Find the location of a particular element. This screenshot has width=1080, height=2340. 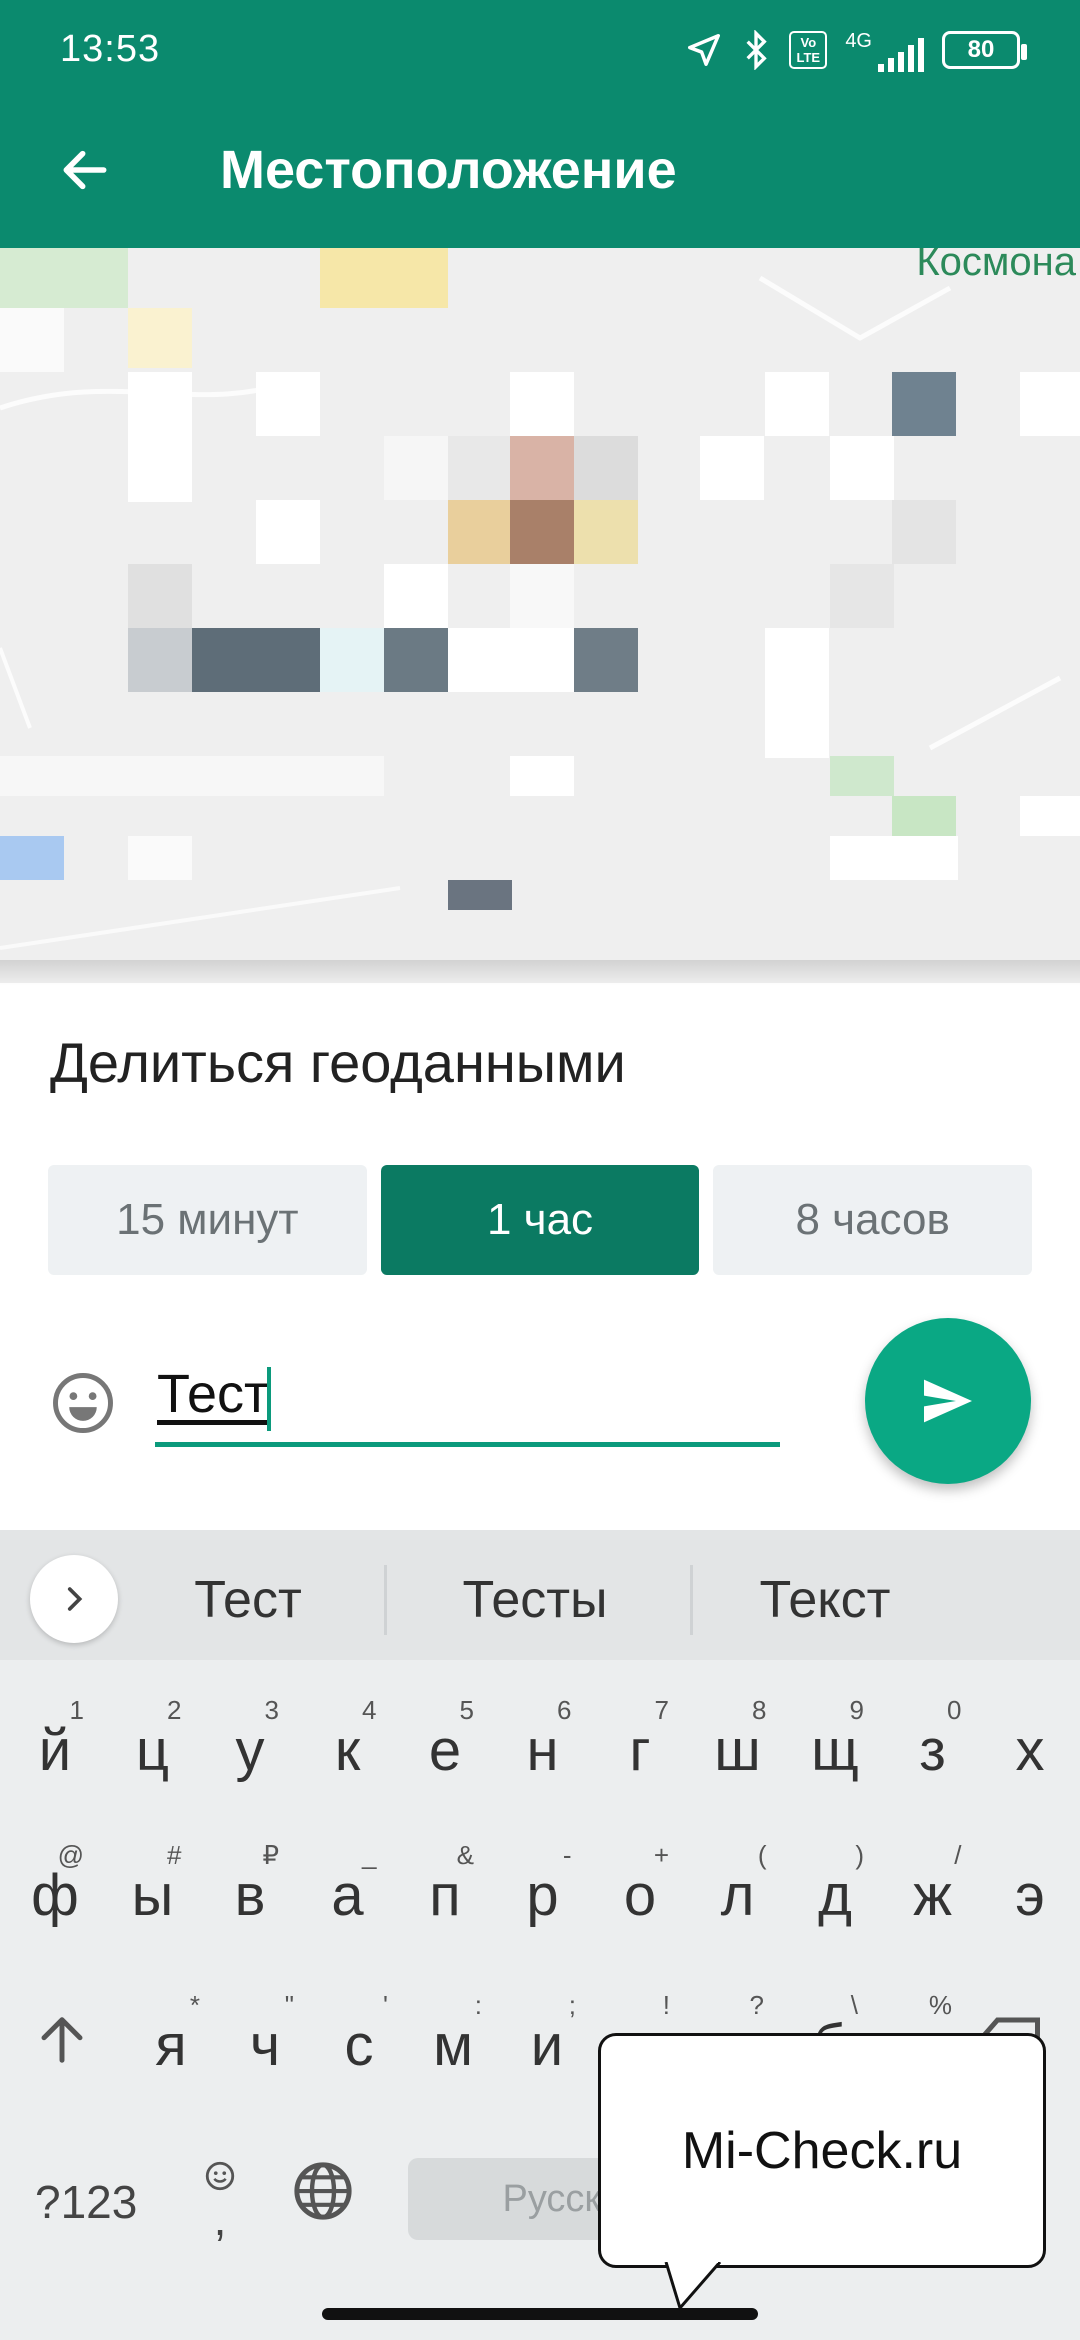

emoji-button is located at coordinates (83, 1403).